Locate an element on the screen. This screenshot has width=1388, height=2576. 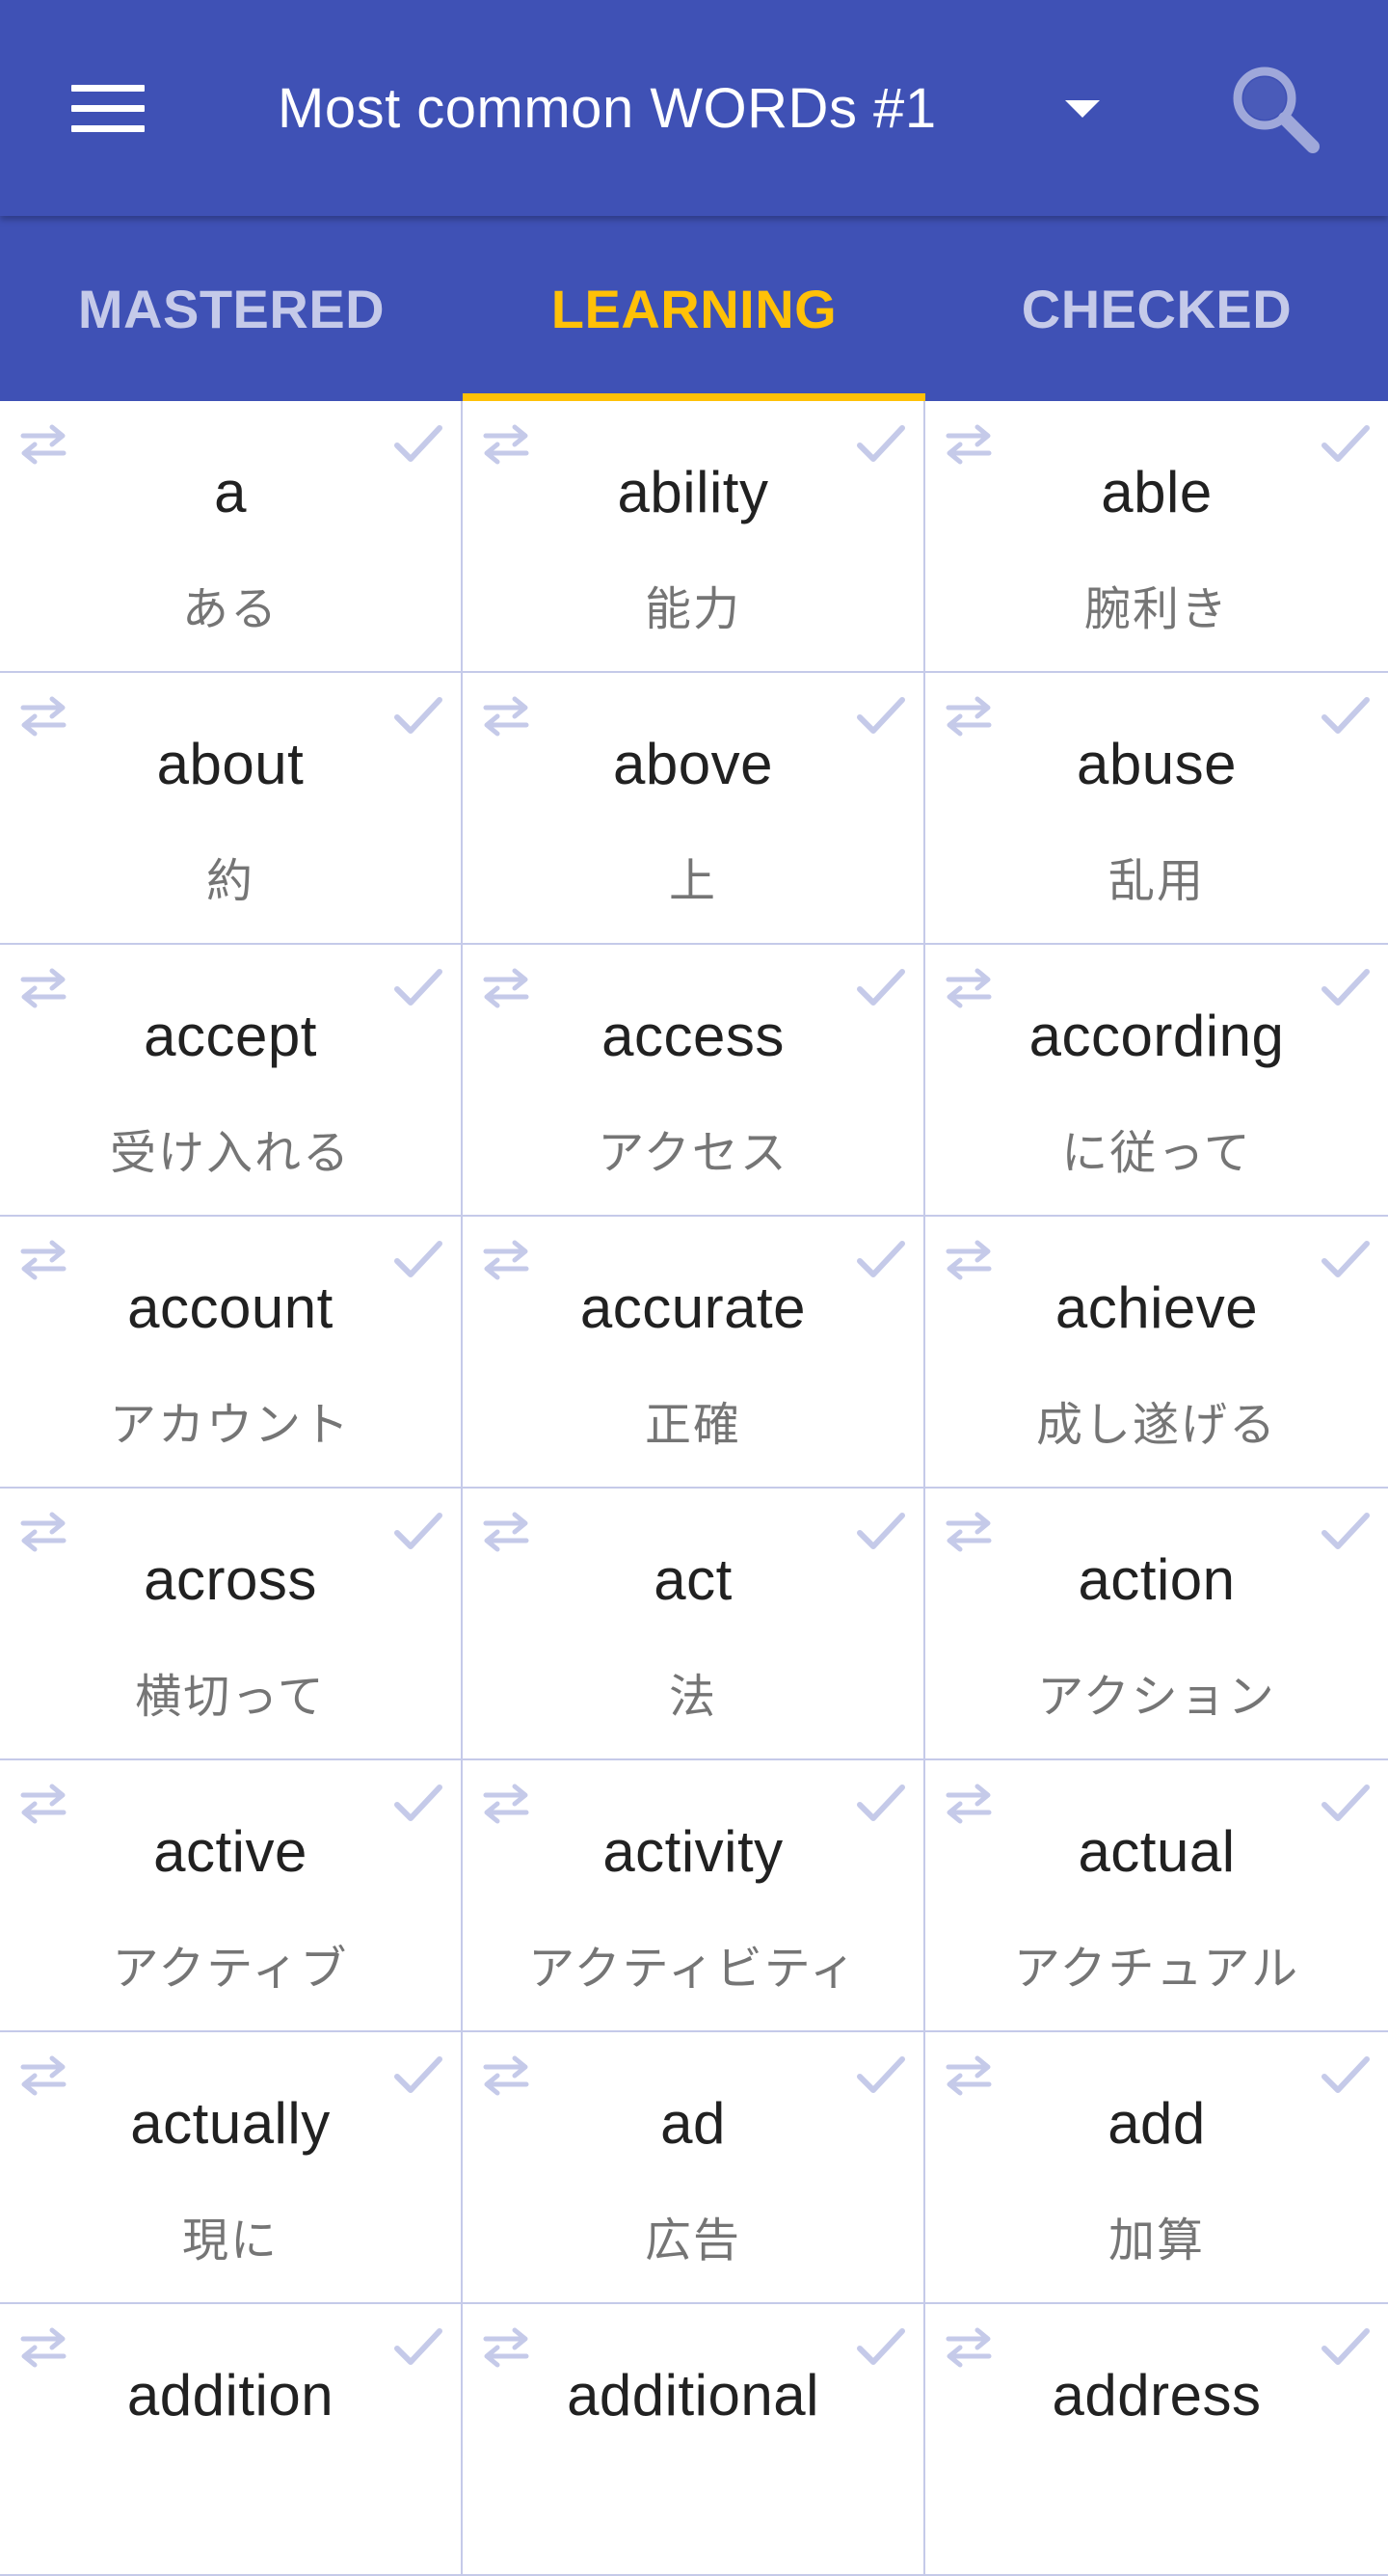
word-list-selector: Most common WORDs #1 is located at coordinates (684, 108).